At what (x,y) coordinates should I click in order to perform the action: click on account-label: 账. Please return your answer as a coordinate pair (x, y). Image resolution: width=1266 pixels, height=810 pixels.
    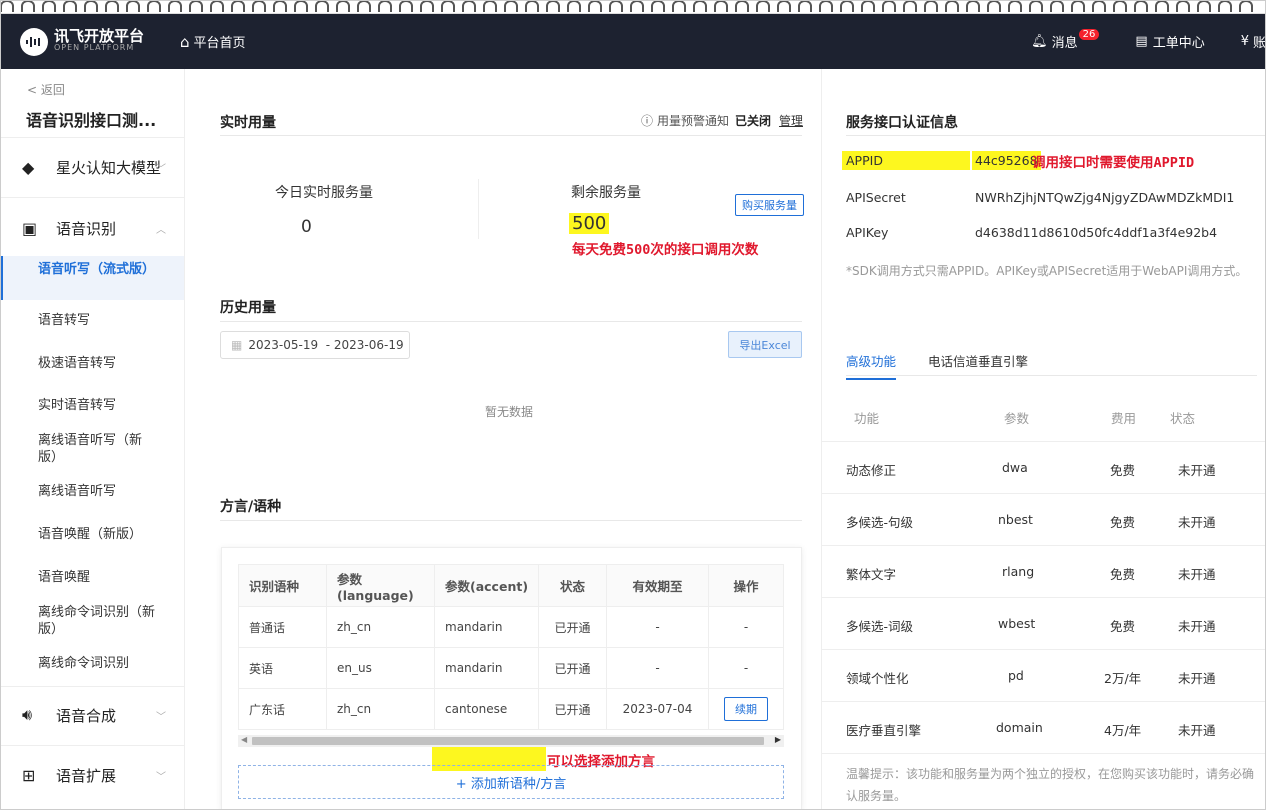
    Looking at the image, I should click on (1259, 43).